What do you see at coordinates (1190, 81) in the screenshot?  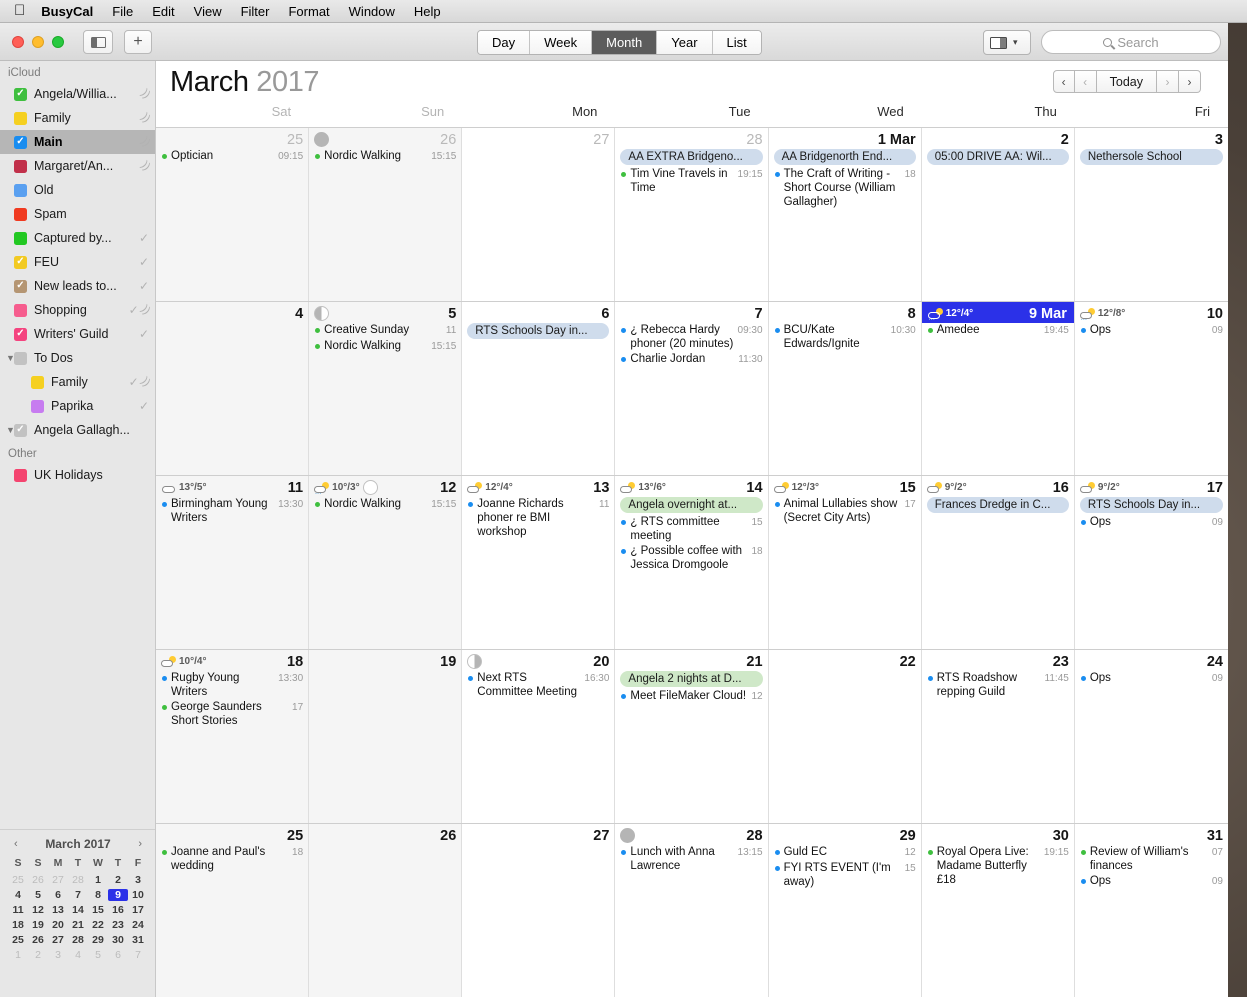 I see `nav-last-button: ›` at bounding box center [1190, 81].